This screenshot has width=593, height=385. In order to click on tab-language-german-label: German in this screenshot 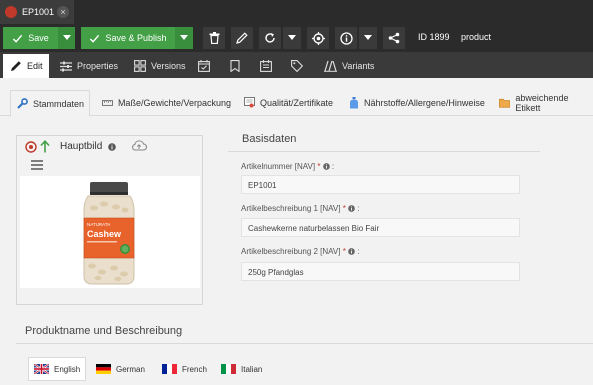, I will do `click(130, 369)`.